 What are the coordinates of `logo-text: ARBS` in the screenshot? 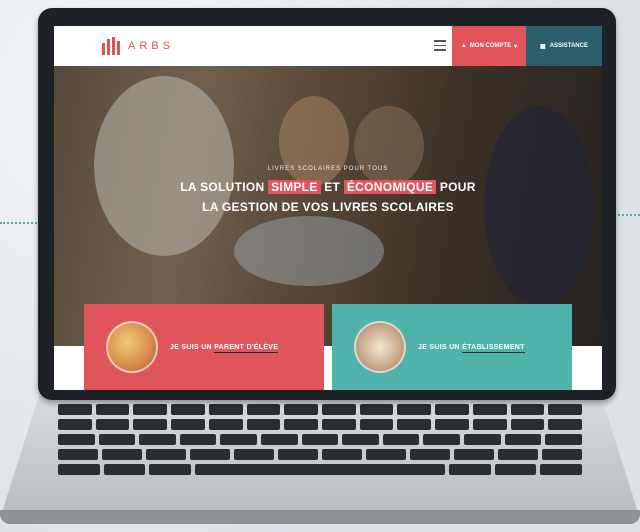 It's located at (151, 46).